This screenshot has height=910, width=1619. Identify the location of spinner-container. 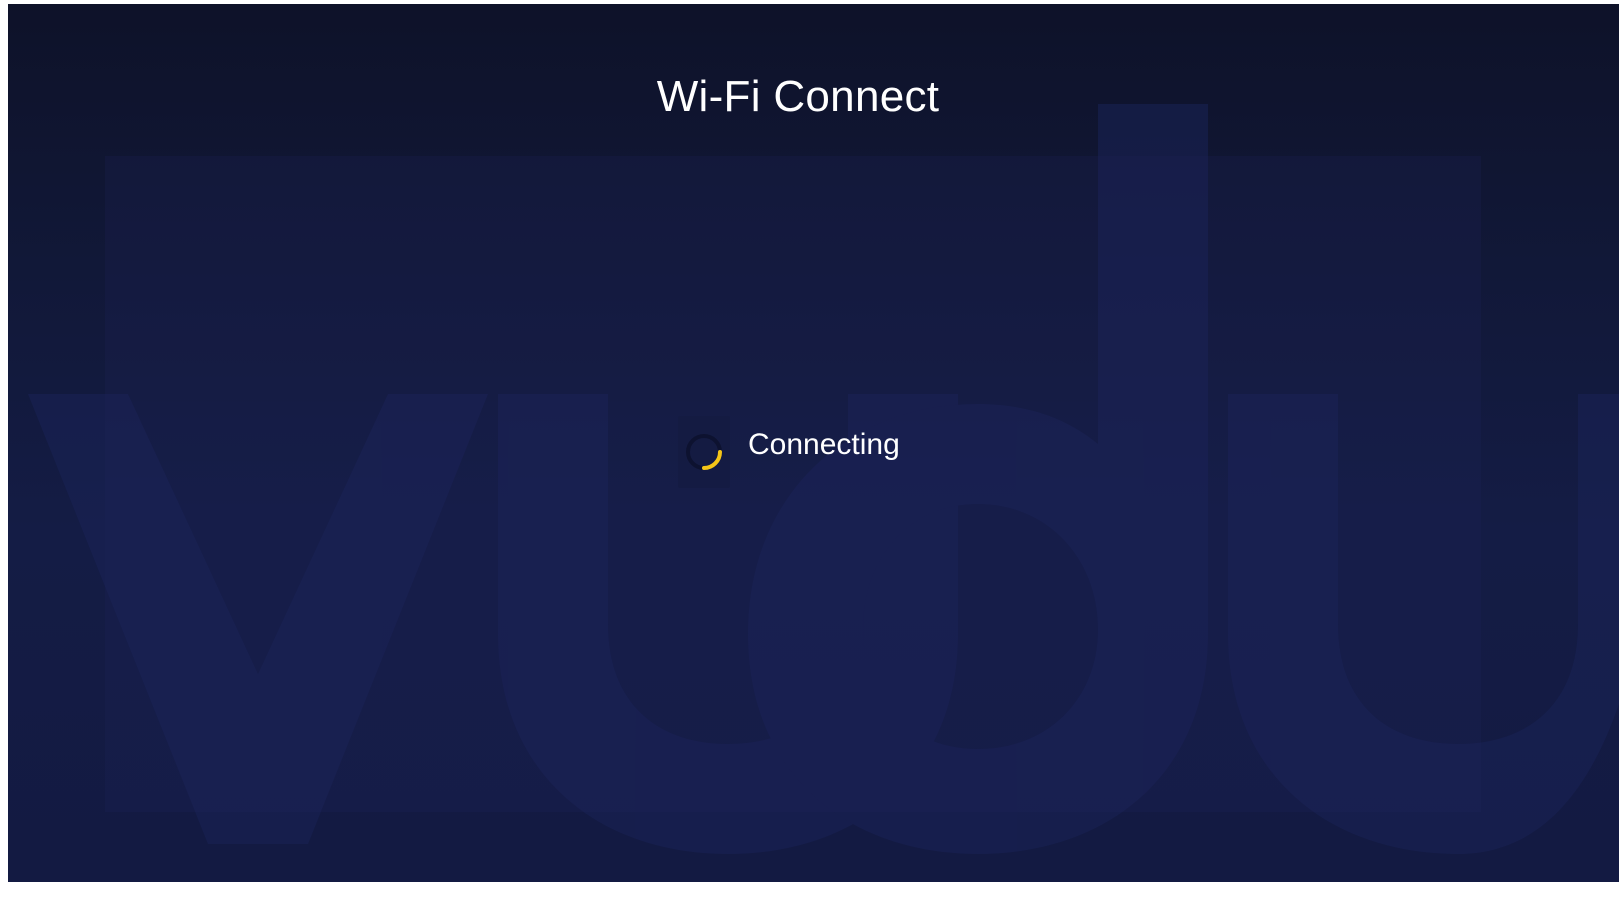
(704, 452).